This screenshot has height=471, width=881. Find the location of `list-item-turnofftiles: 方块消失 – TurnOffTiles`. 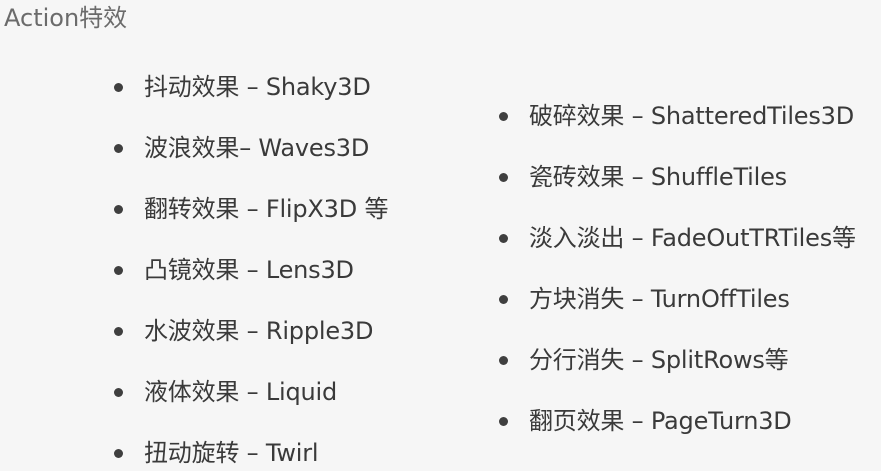

list-item-turnofftiles: 方块消失 – TurnOffTiles is located at coordinates (644, 299).